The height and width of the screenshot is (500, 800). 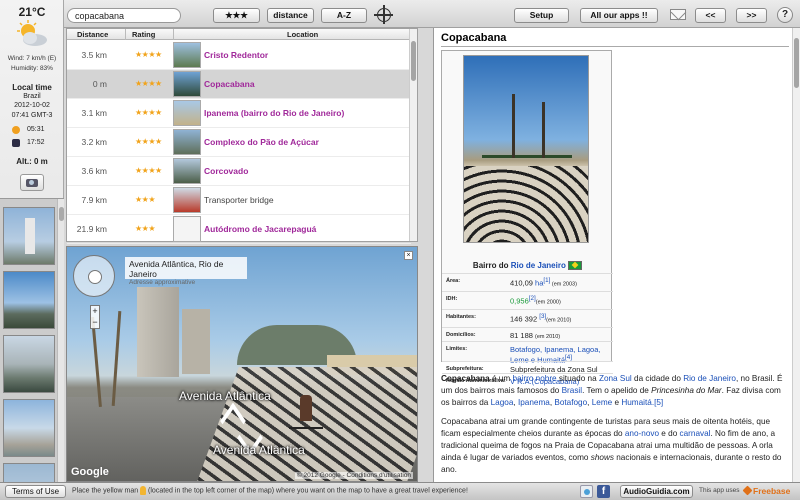 What do you see at coordinates (785, 15) in the screenshot?
I see `help-button: ?` at bounding box center [785, 15].